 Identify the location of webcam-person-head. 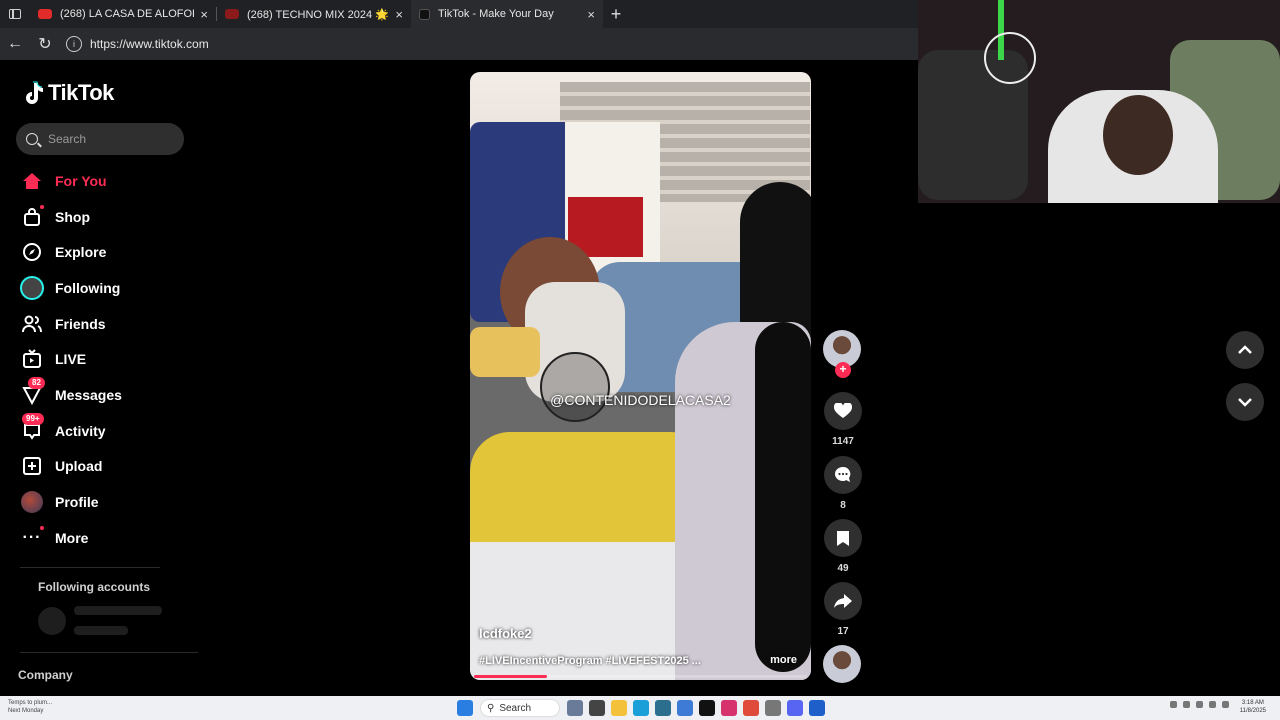
(1138, 135).